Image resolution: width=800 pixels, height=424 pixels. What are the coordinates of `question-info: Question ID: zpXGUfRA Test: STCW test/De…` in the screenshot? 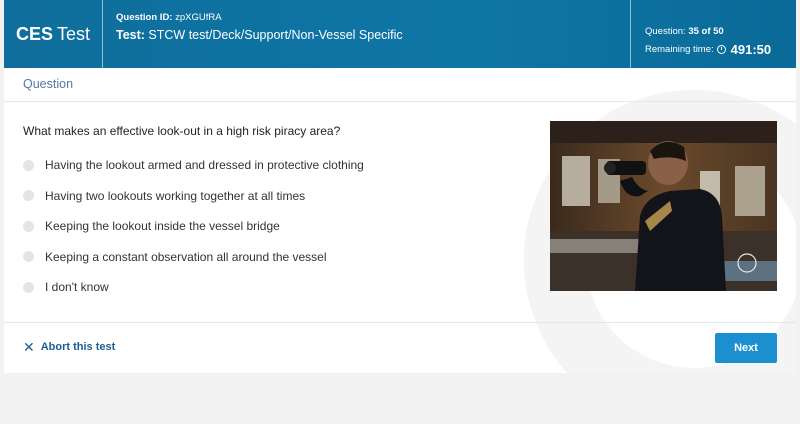 It's located at (259, 27).